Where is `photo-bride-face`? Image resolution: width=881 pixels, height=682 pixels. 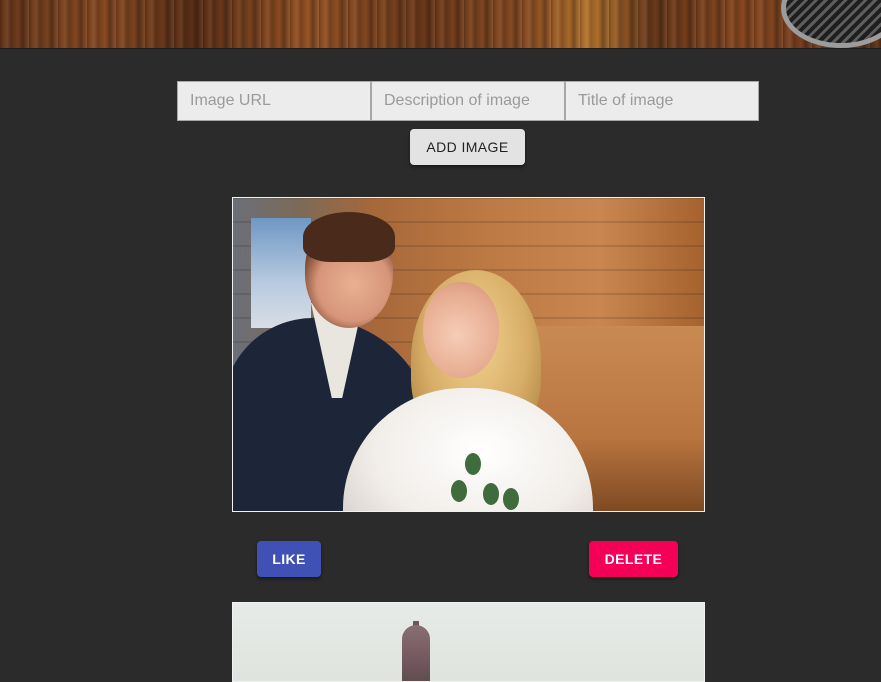
photo-bride-face is located at coordinates (461, 330).